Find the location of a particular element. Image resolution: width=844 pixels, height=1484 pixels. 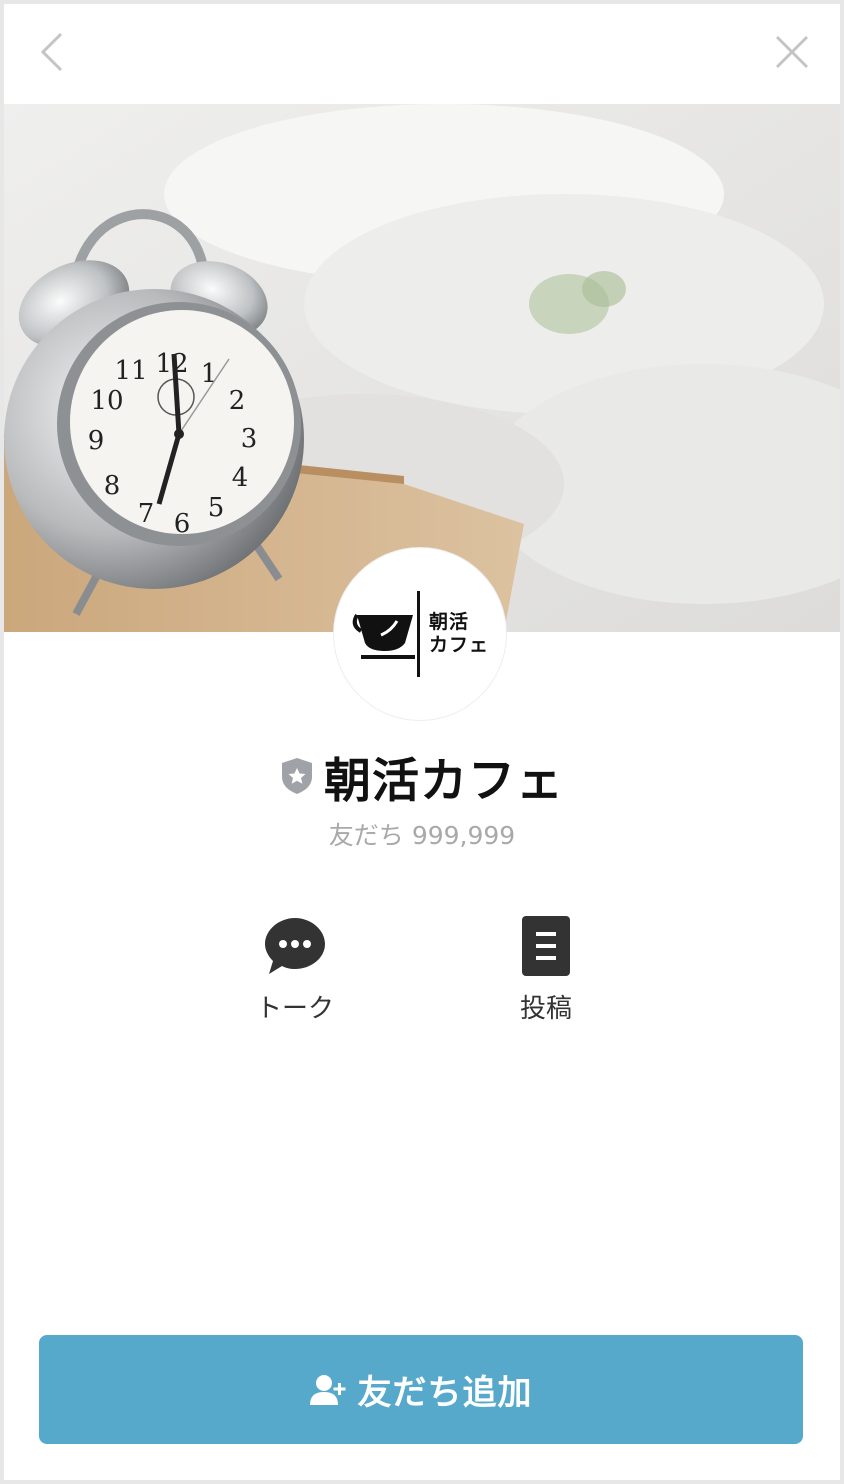

cafe-logo: 朝活 カフェ is located at coordinates (420, 634).